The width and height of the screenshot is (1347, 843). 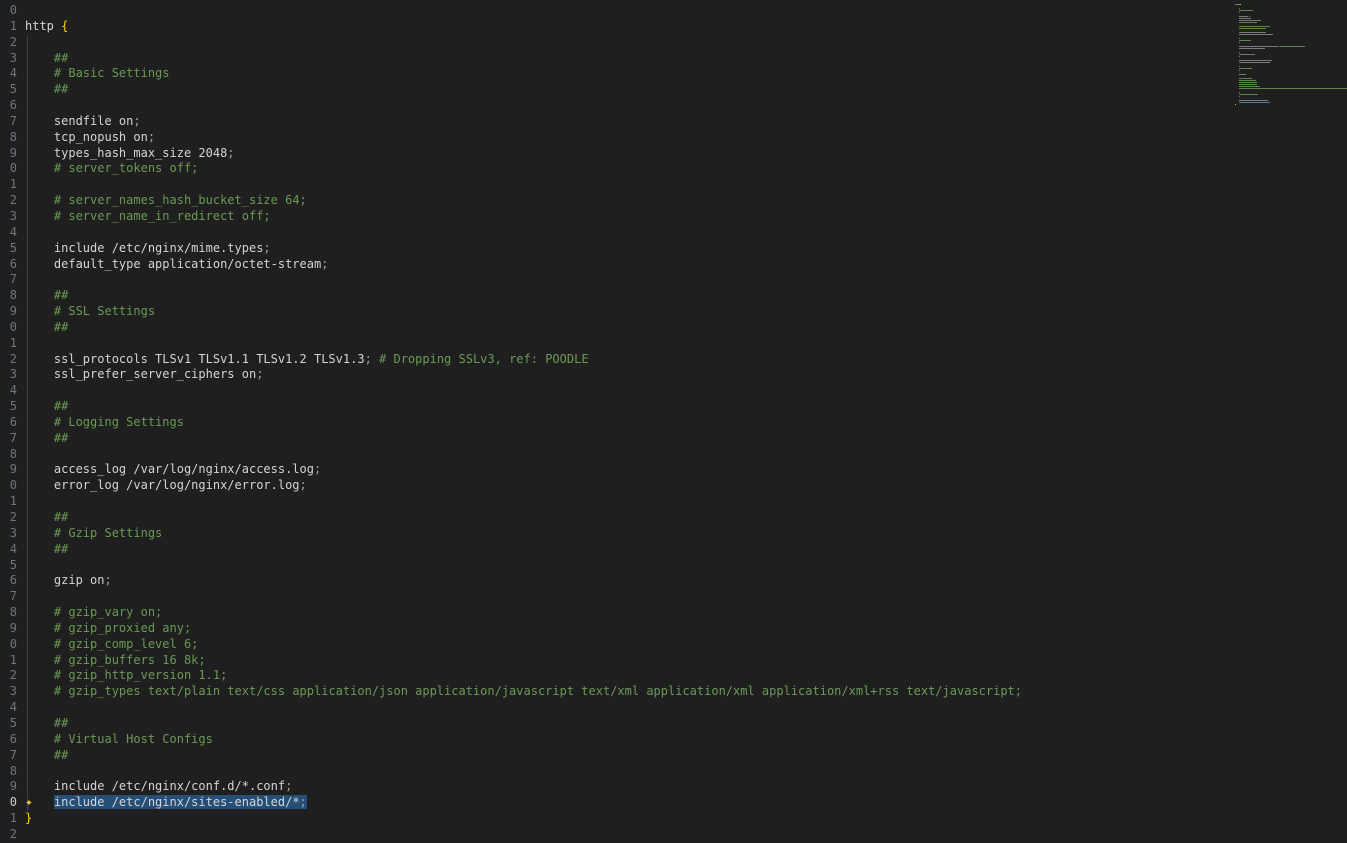 What do you see at coordinates (626, 628) in the screenshot?
I see `code-line: # gzip_proxied any;` at bounding box center [626, 628].